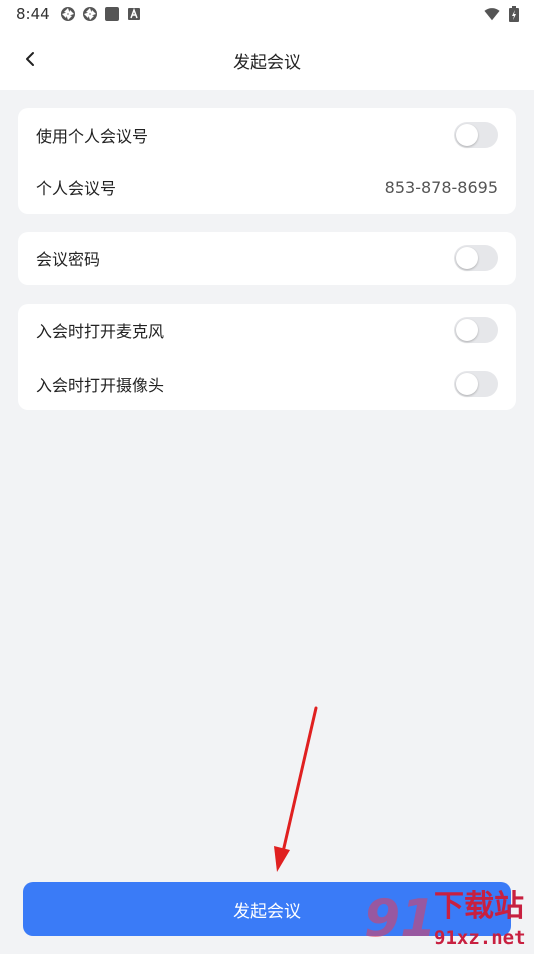  What do you see at coordinates (100, 331) in the screenshot?
I see `mic-on-join-label: 入会时打开麦克风` at bounding box center [100, 331].